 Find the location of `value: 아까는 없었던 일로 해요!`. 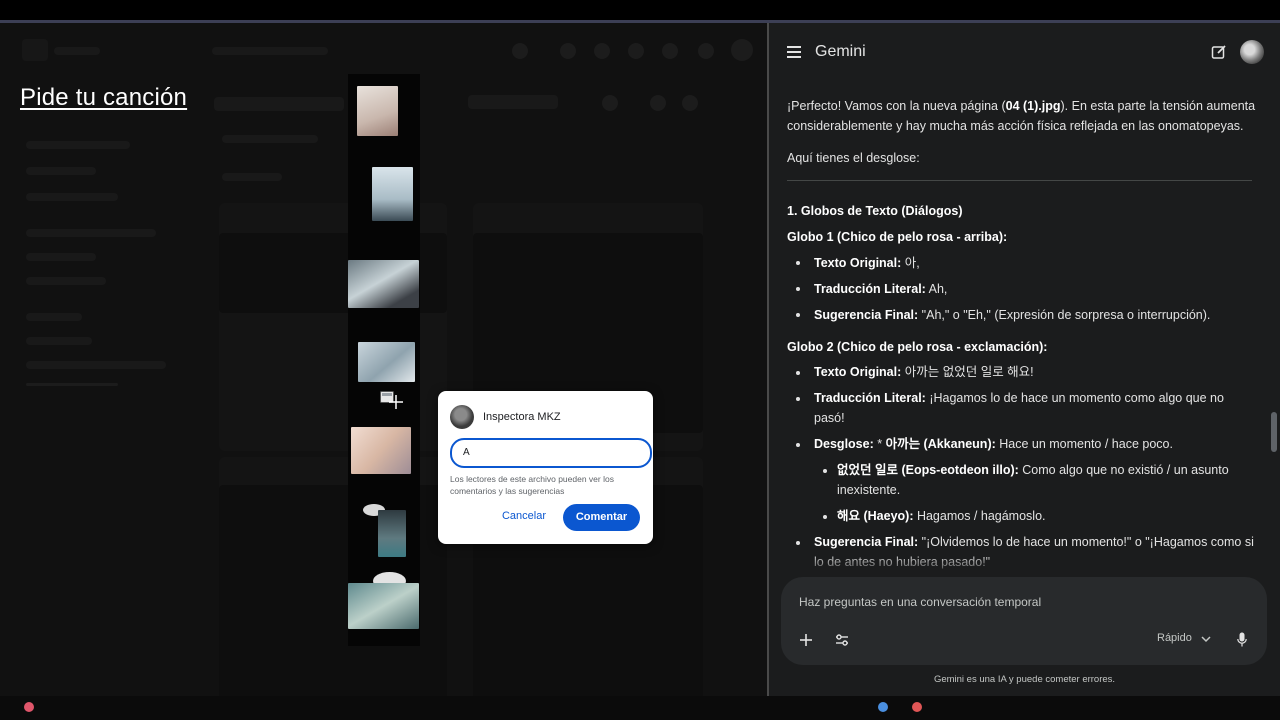

value: 아까는 없었던 일로 해요! is located at coordinates (967, 372).